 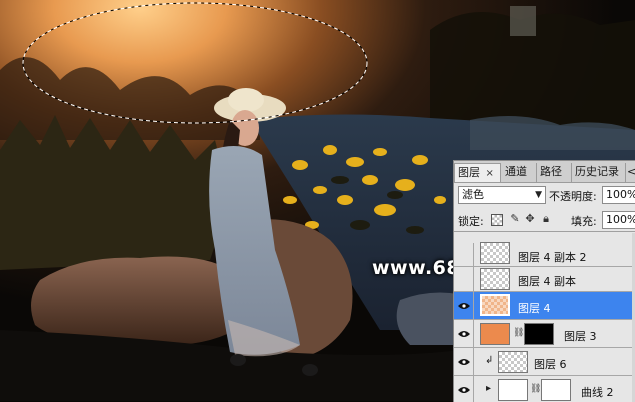 I want to click on tab-layers: 图层 ×, so click(x=477, y=172).